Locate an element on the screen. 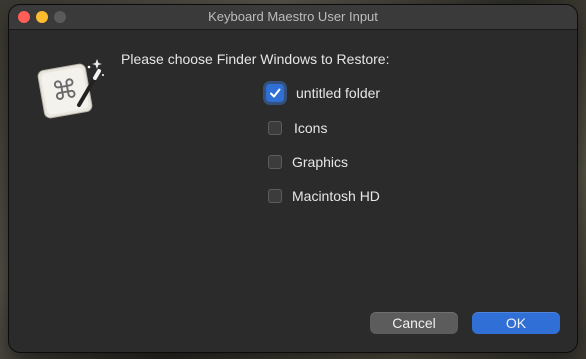 The height and width of the screenshot is (359, 586). prompt-text: Please choose Finder Windows to Restore: is located at coordinates (255, 59).